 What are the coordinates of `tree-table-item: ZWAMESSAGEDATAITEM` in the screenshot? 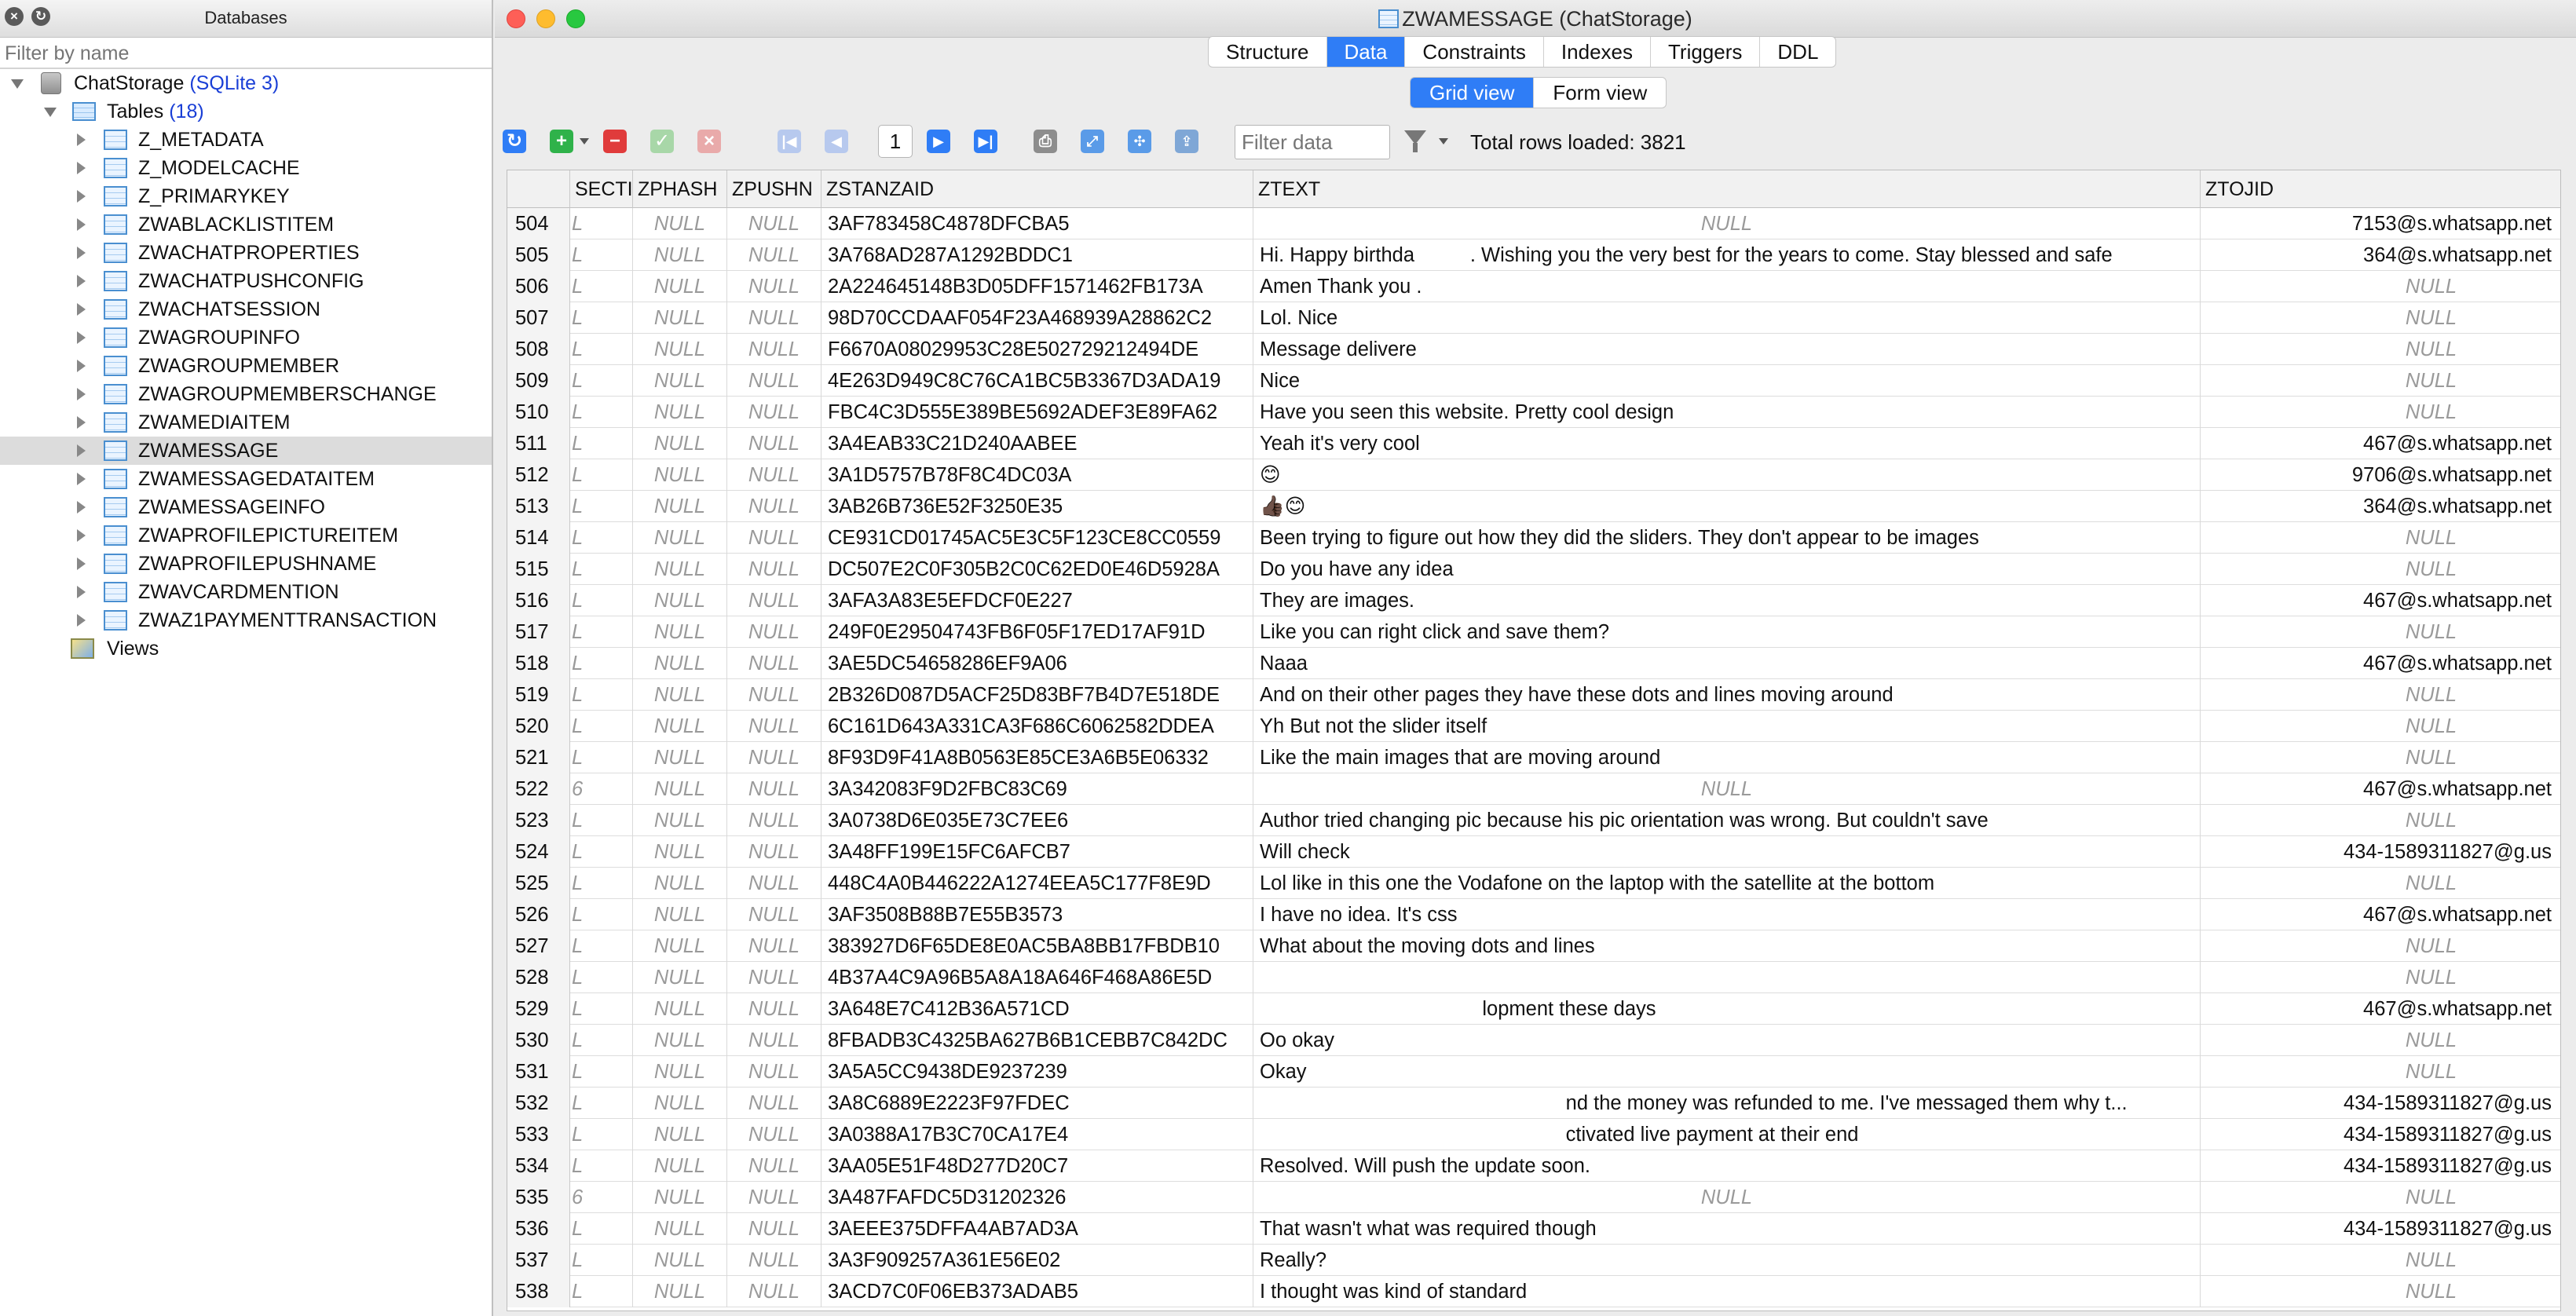 It's located at (246, 479).